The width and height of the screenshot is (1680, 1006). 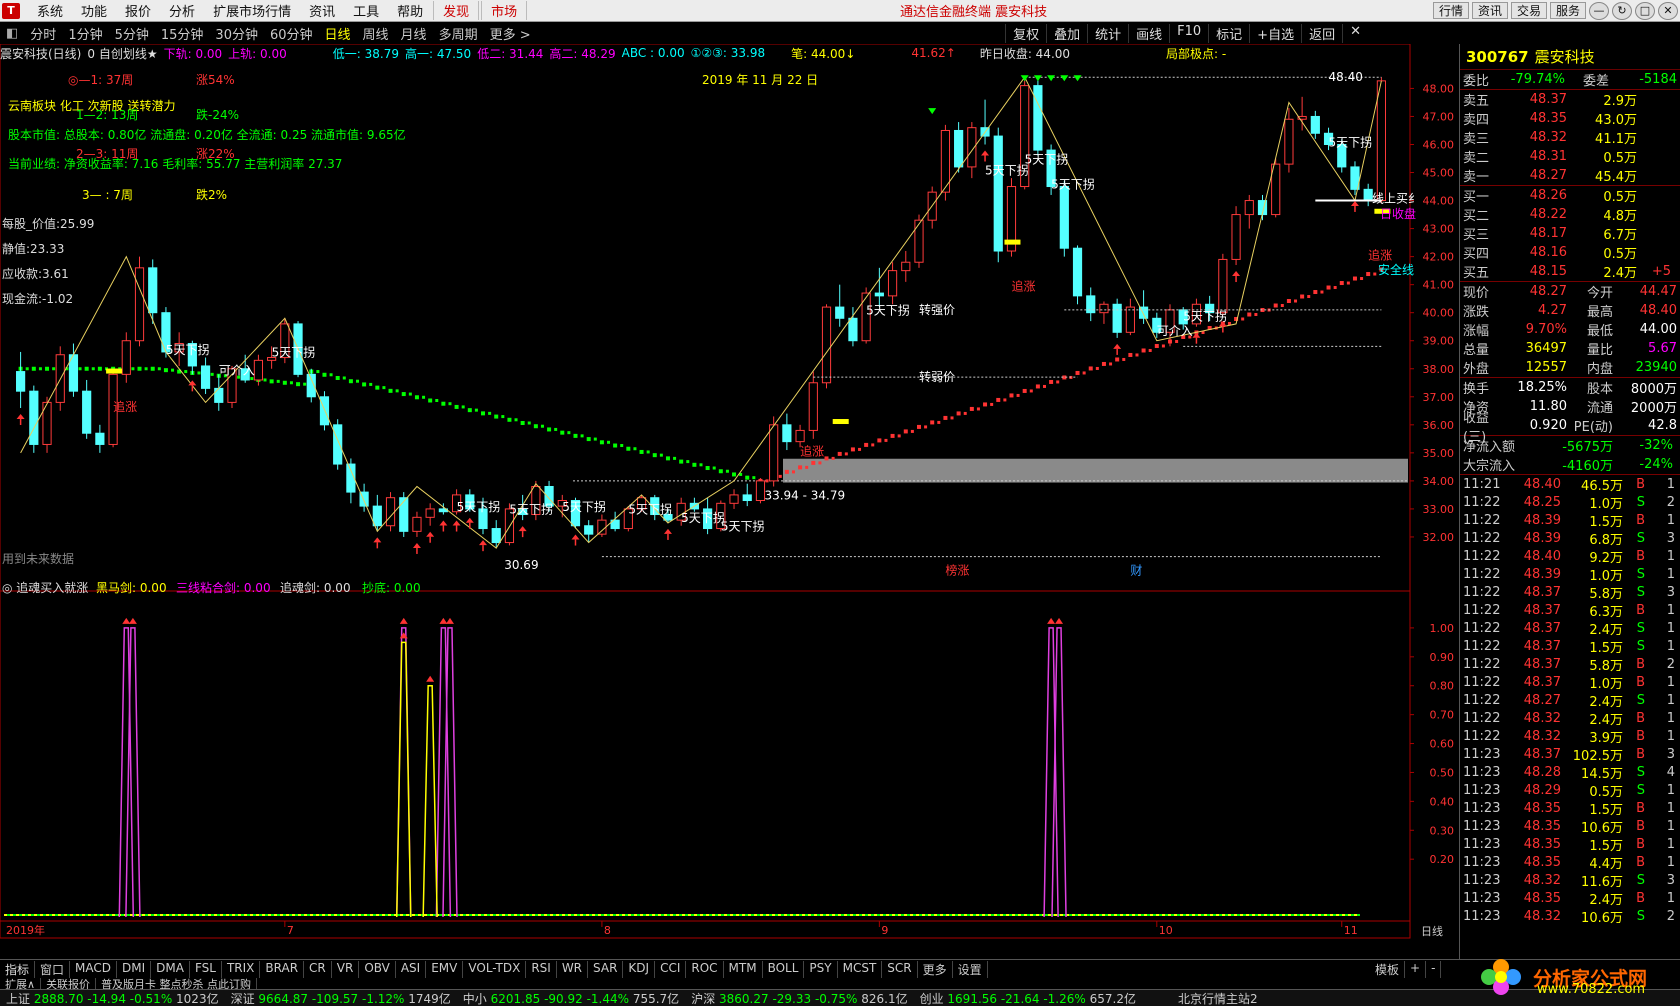 I want to click on buy-arrow-icon, so click(x=1117, y=346).